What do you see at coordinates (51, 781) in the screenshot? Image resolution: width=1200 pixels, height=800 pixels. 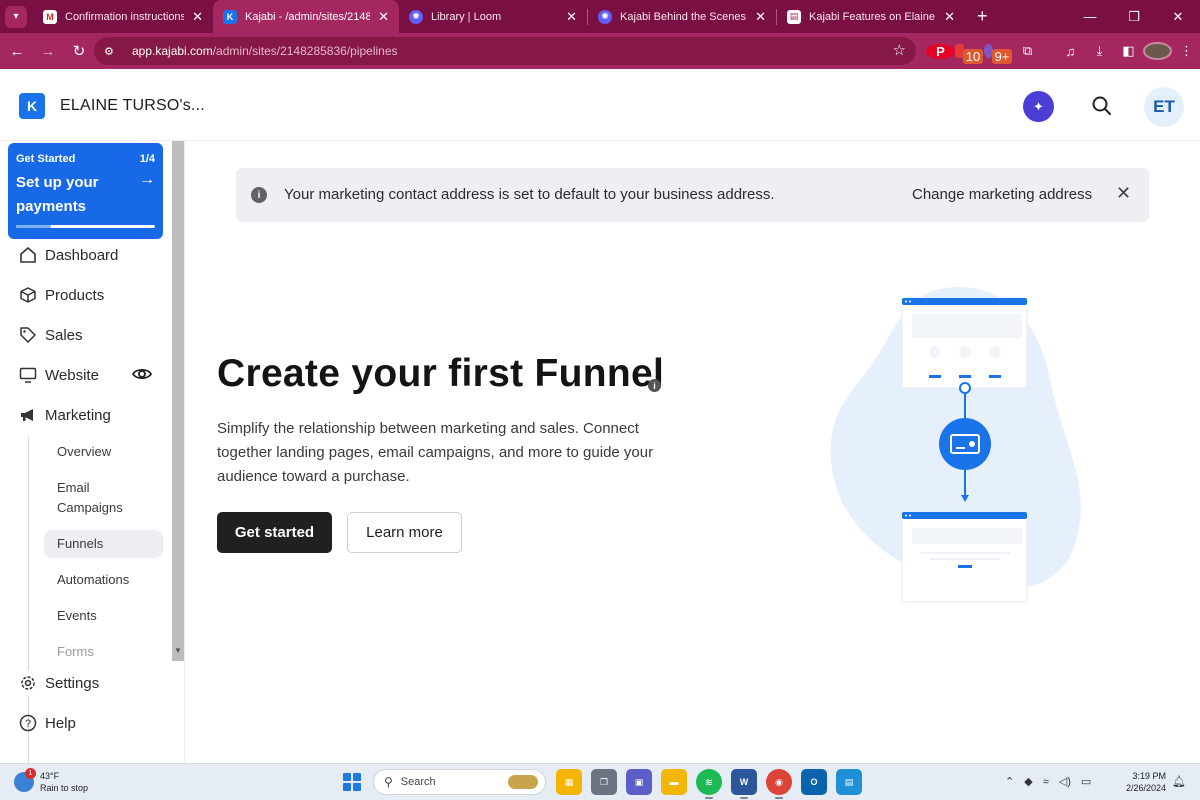 I see `weather-widget: 1 43°F Rain to stop` at bounding box center [51, 781].